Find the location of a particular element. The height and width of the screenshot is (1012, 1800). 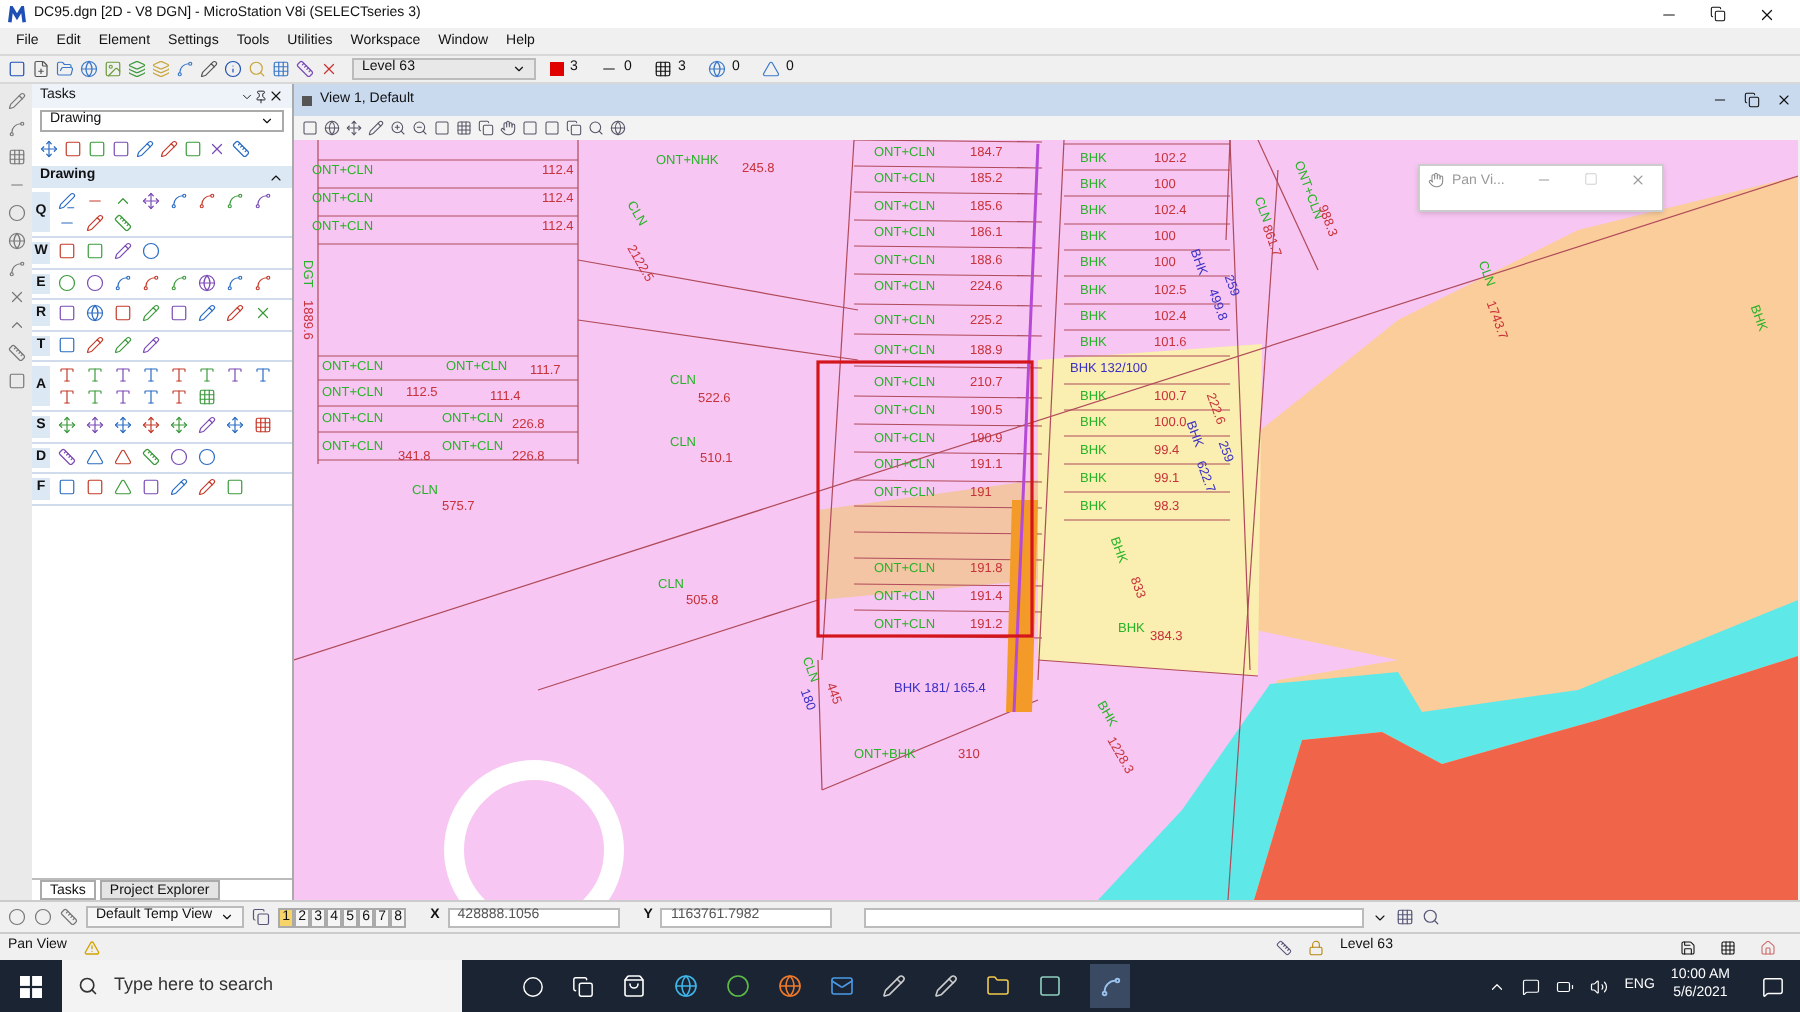

battery-icon is located at coordinates (1565, 986).